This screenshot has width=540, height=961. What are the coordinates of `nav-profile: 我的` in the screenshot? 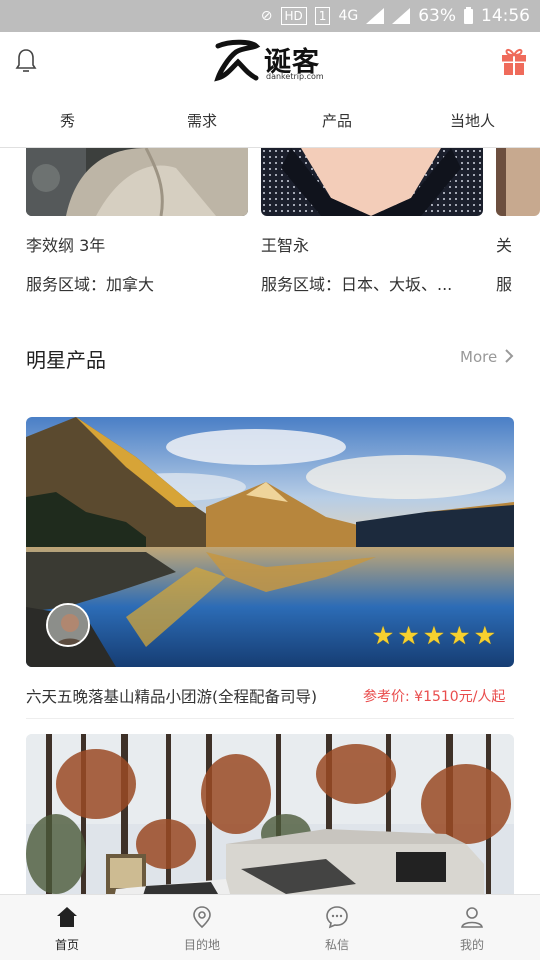 It's located at (472, 928).